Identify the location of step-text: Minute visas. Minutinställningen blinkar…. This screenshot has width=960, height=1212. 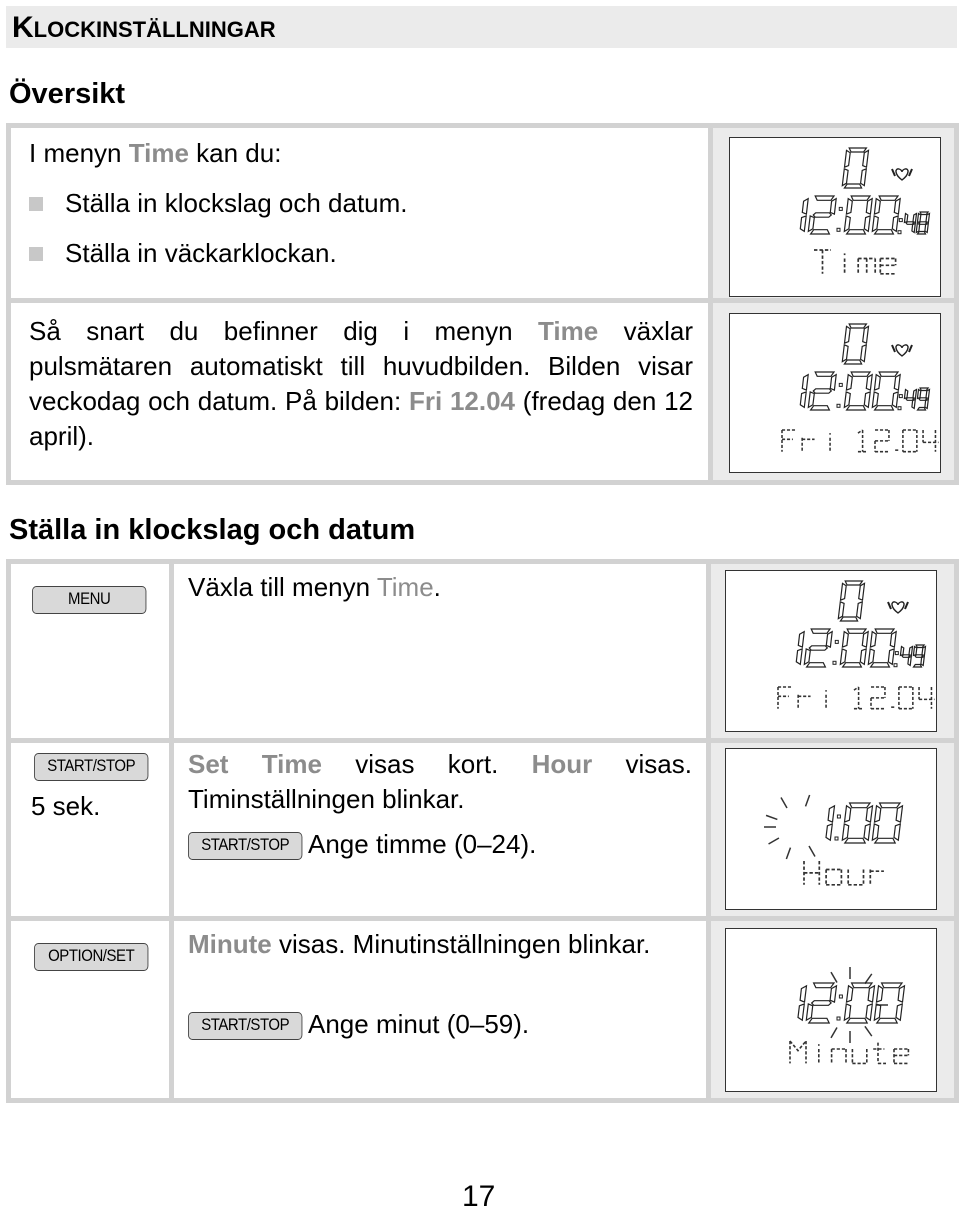
(419, 944).